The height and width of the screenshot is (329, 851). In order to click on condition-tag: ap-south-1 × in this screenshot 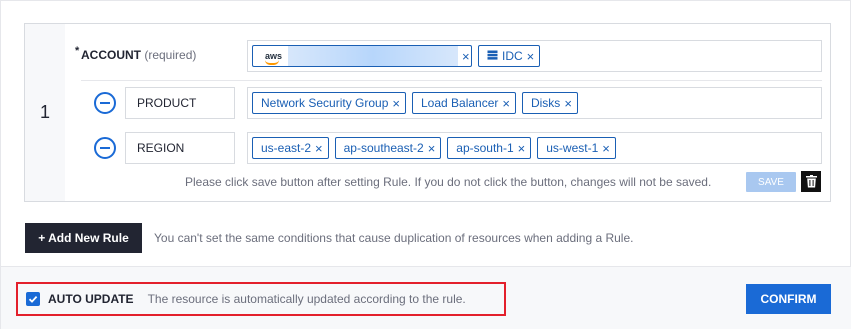, I will do `click(489, 148)`.